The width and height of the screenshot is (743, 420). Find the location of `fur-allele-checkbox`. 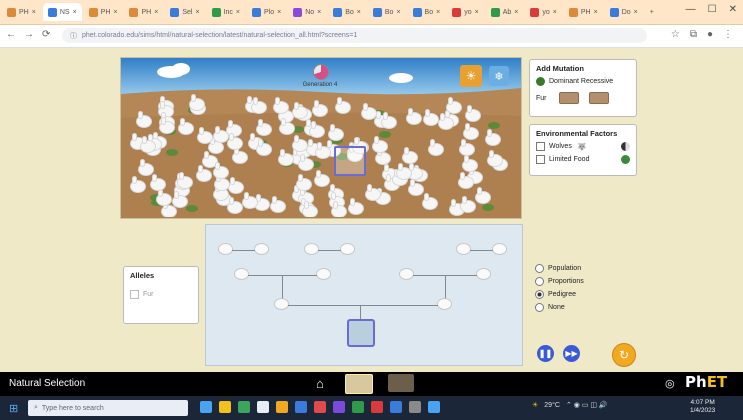

fur-allele-checkbox is located at coordinates (134, 294).